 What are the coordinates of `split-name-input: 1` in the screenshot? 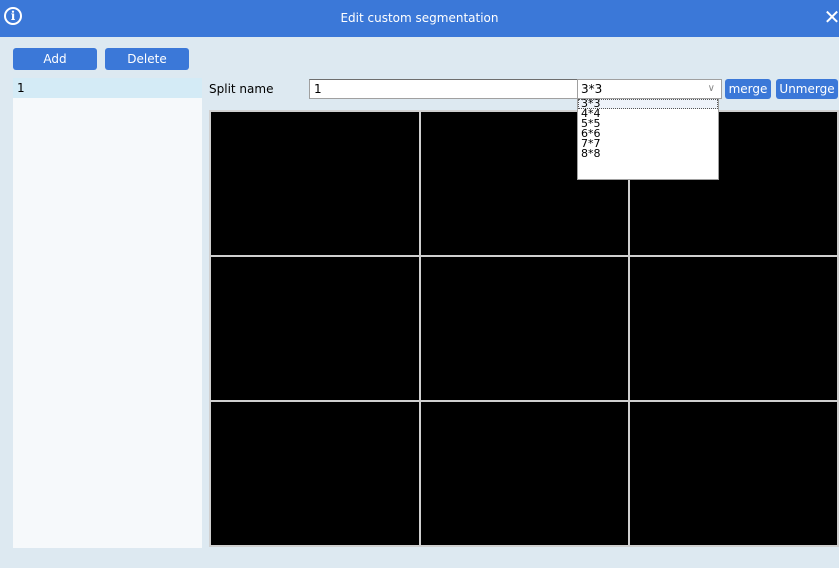 It's located at (443, 89).